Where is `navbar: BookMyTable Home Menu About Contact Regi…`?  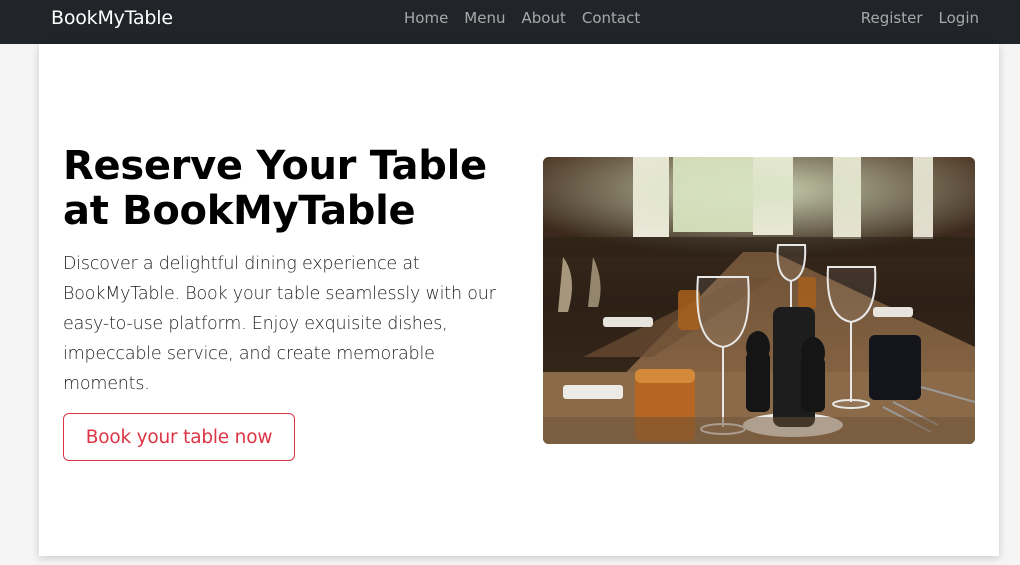
navbar: BookMyTable Home Menu About Contact Regi… is located at coordinates (510, 22).